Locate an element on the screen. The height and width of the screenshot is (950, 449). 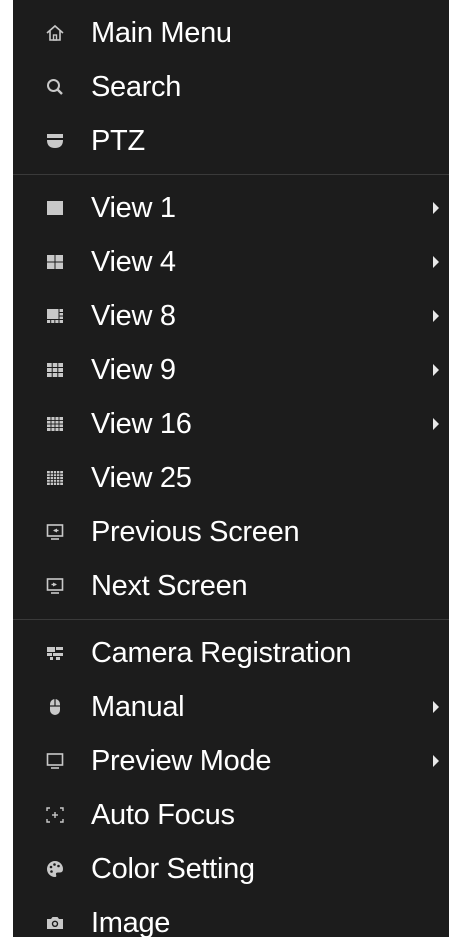
menu-item-label: Camera Registration is located at coordinates (221, 652).